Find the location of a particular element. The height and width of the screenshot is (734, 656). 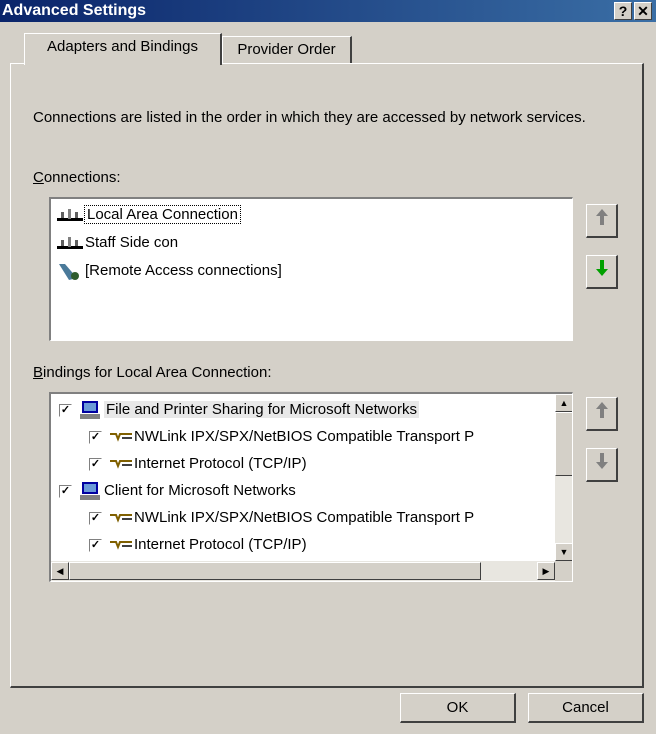

scroll-right-button: ▶ is located at coordinates (546, 571).